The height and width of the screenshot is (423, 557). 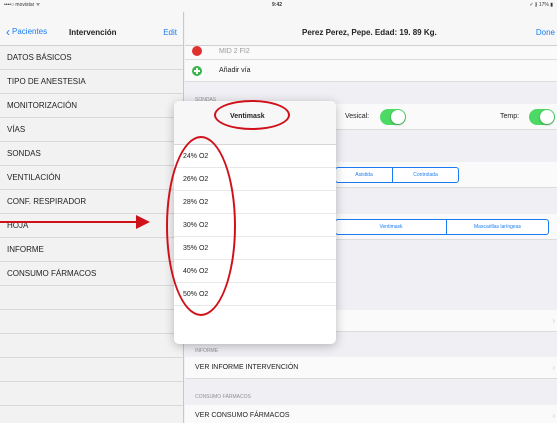 I want to click on detail-nav-bar: Perez Perez, Pepe. Edad: 19. 89 Kg. Done, so click(x=371, y=29).